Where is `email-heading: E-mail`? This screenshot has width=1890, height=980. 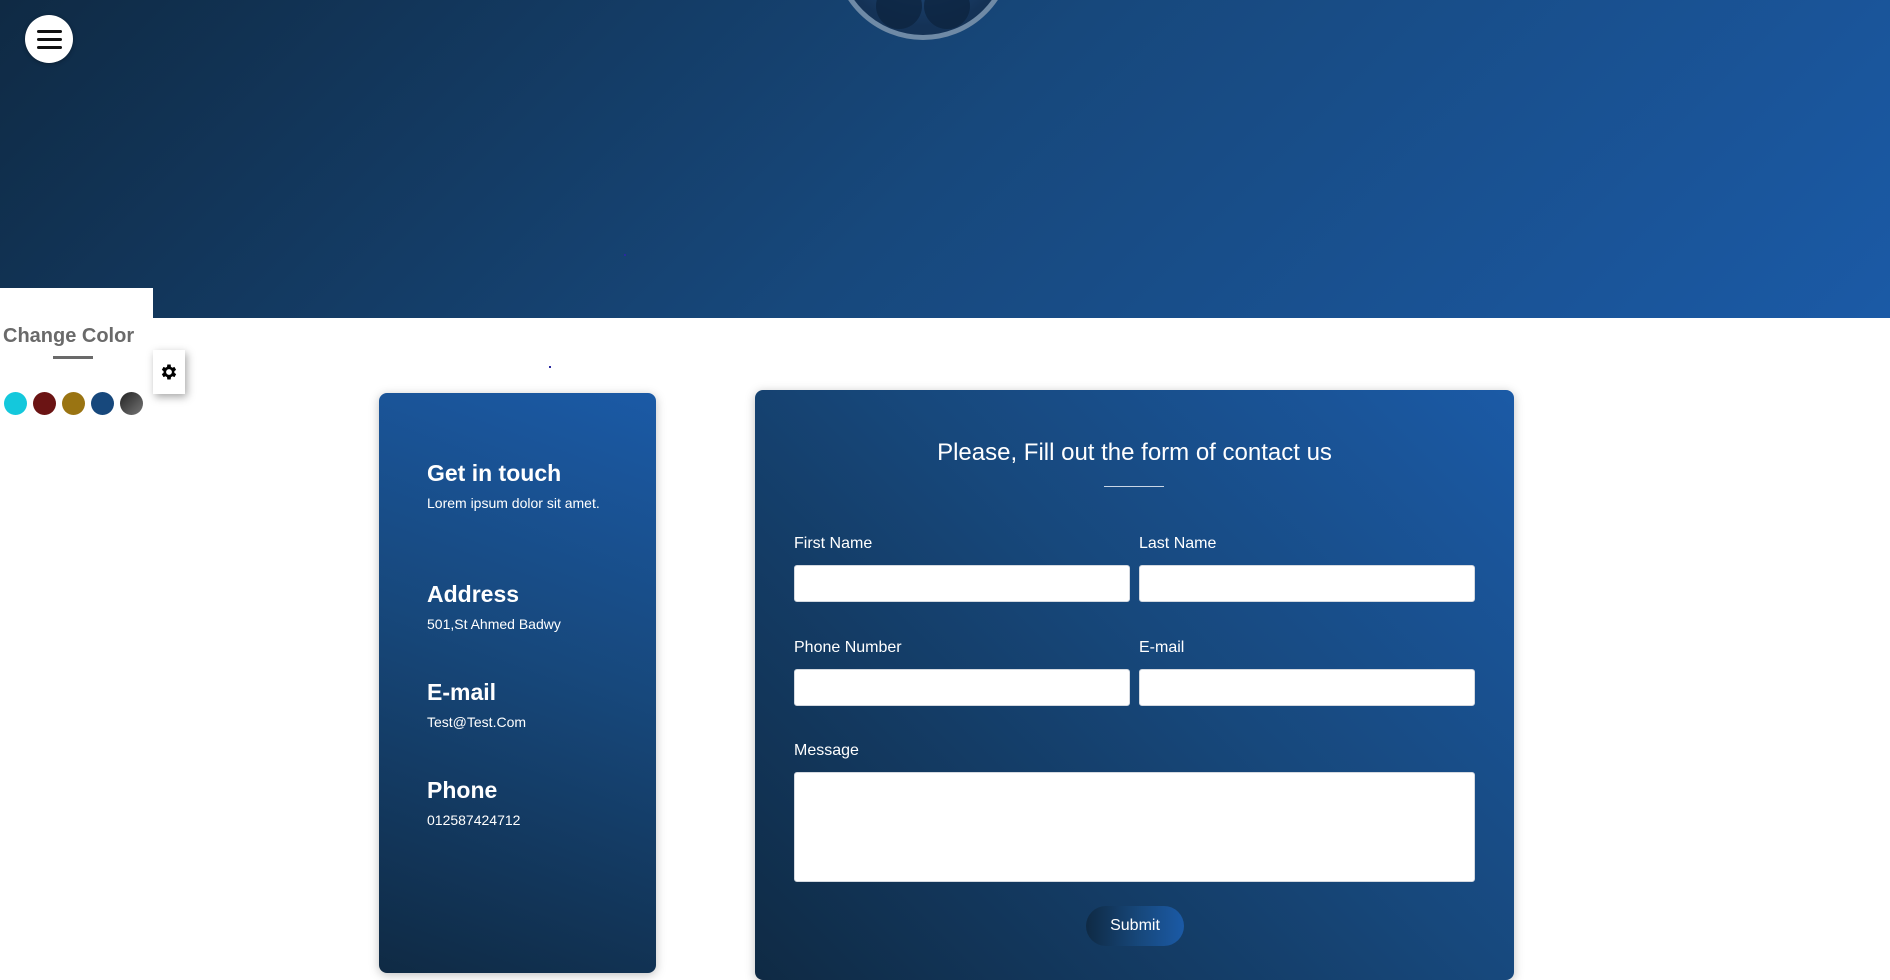 email-heading: E-mail is located at coordinates (462, 692).